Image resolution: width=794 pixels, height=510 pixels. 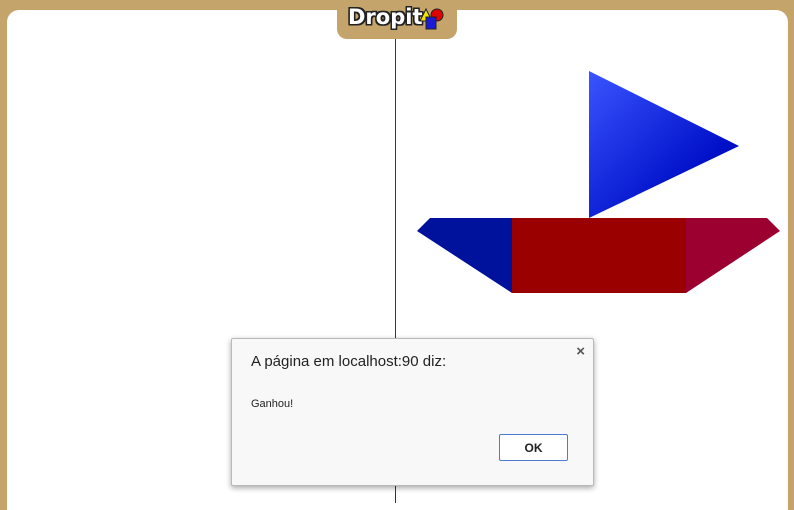 What do you see at coordinates (533, 447) in the screenshot?
I see `ok-button: OK` at bounding box center [533, 447].